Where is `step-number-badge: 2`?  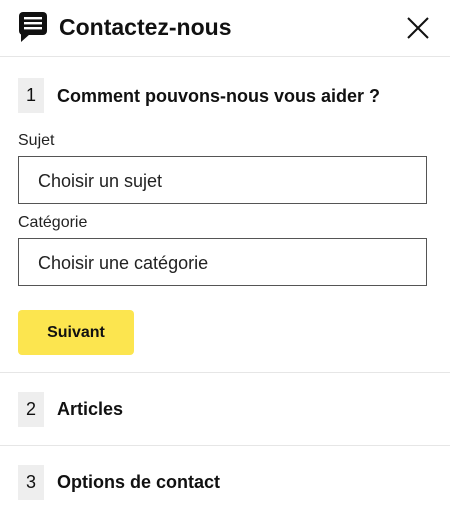 step-number-badge: 2 is located at coordinates (31, 409).